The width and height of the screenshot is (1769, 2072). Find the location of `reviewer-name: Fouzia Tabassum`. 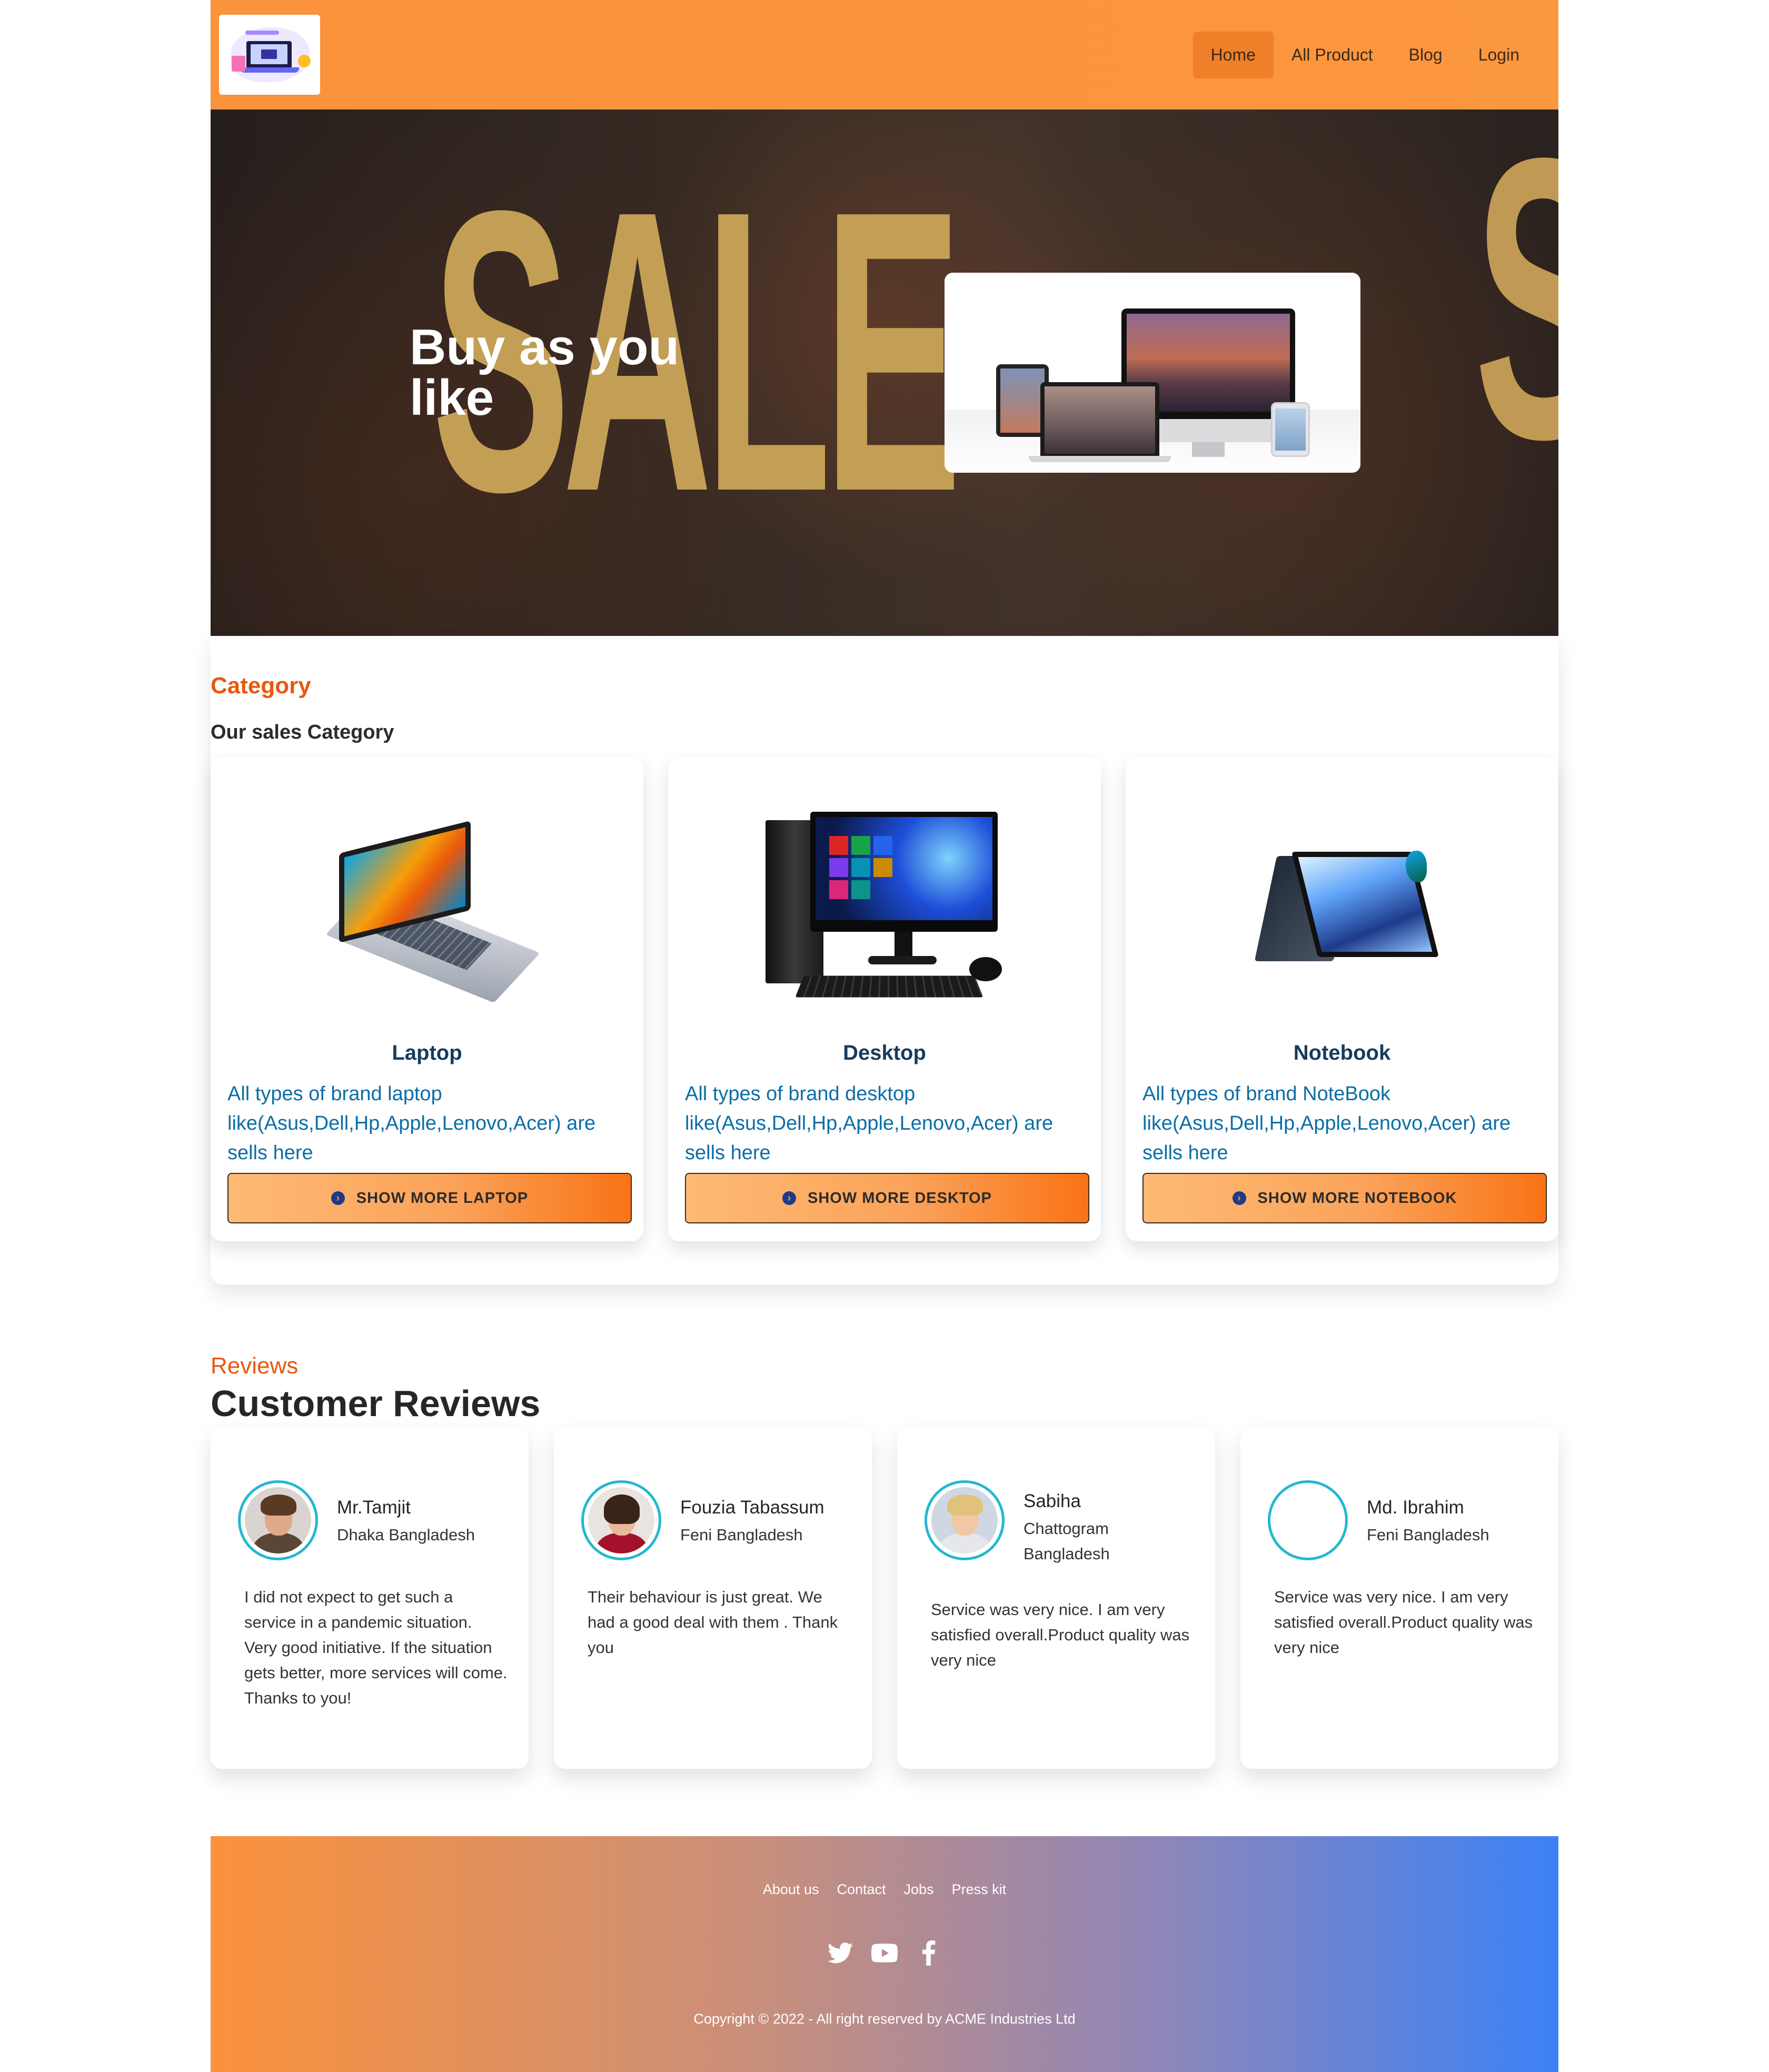

reviewer-name: Fouzia Tabassum is located at coordinates (752, 1507).